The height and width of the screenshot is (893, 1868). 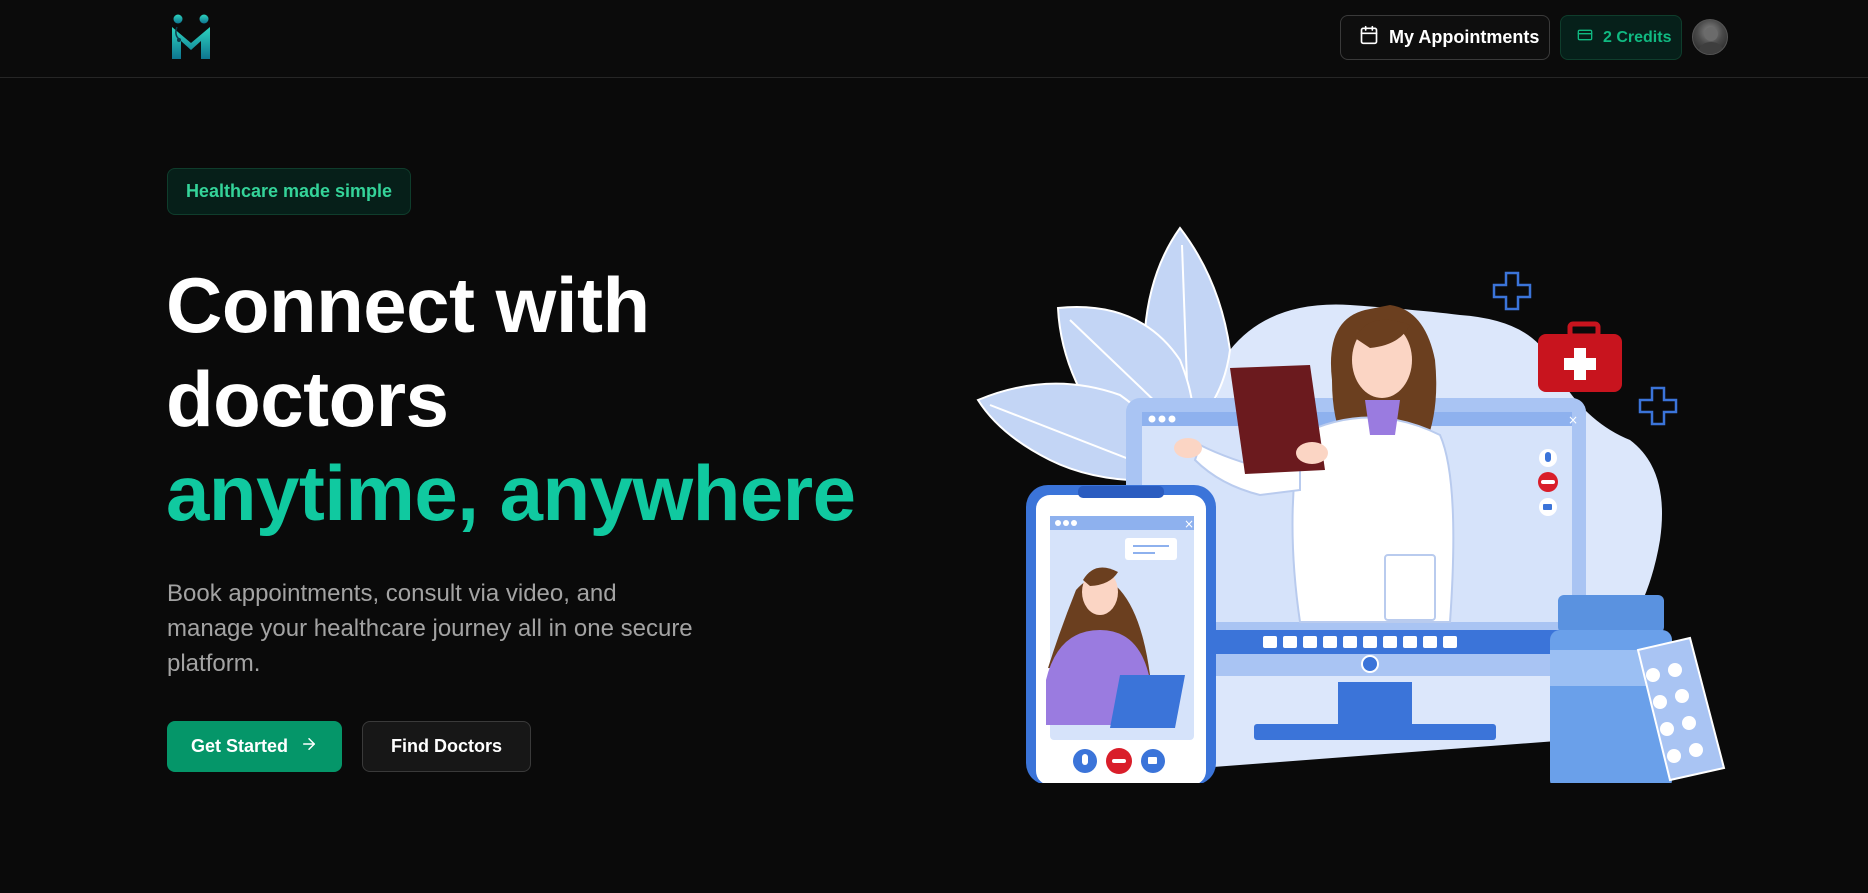 What do you see at coordinates (1464, 37) in the screenshot?
I see `my-appointments-label: My Appointments` at bounding box center [1464, 37].